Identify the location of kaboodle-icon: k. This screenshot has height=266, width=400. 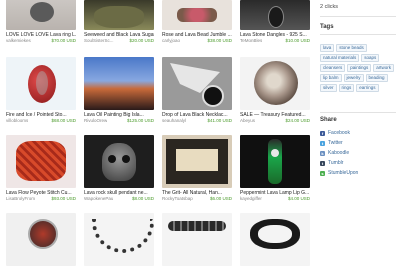
(322, 153).